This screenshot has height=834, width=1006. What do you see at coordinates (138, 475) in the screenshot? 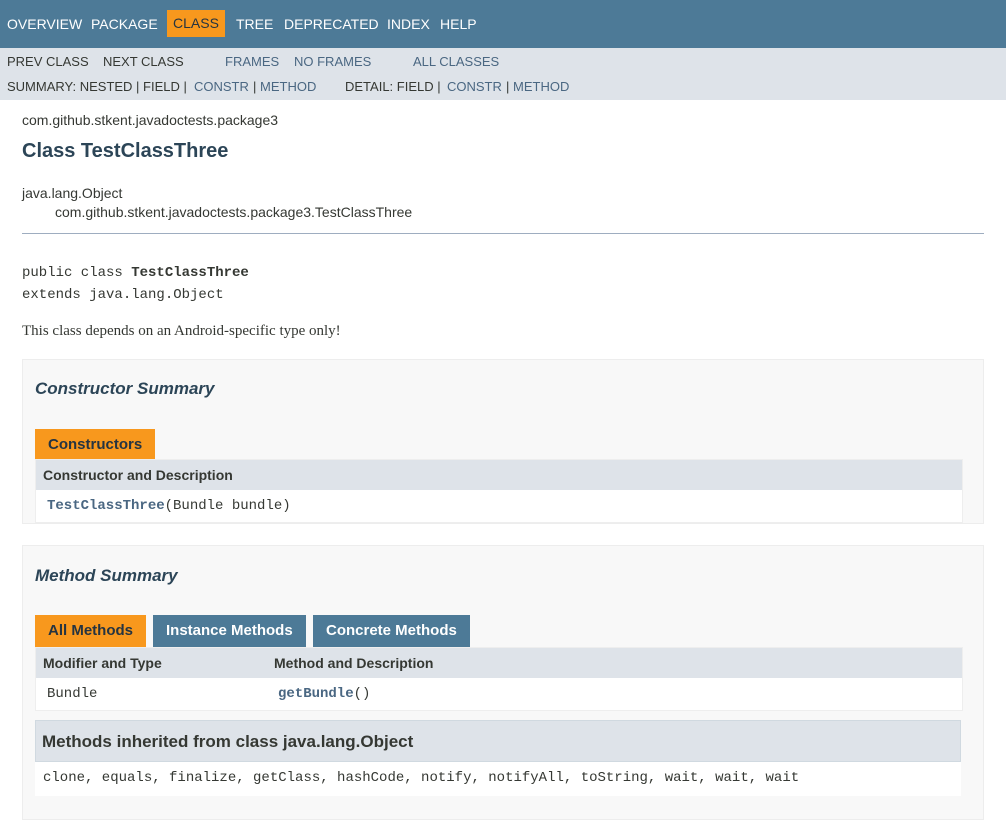
I see `constructor-column-header: Constructor and Description` at bounding box center [138, 475].